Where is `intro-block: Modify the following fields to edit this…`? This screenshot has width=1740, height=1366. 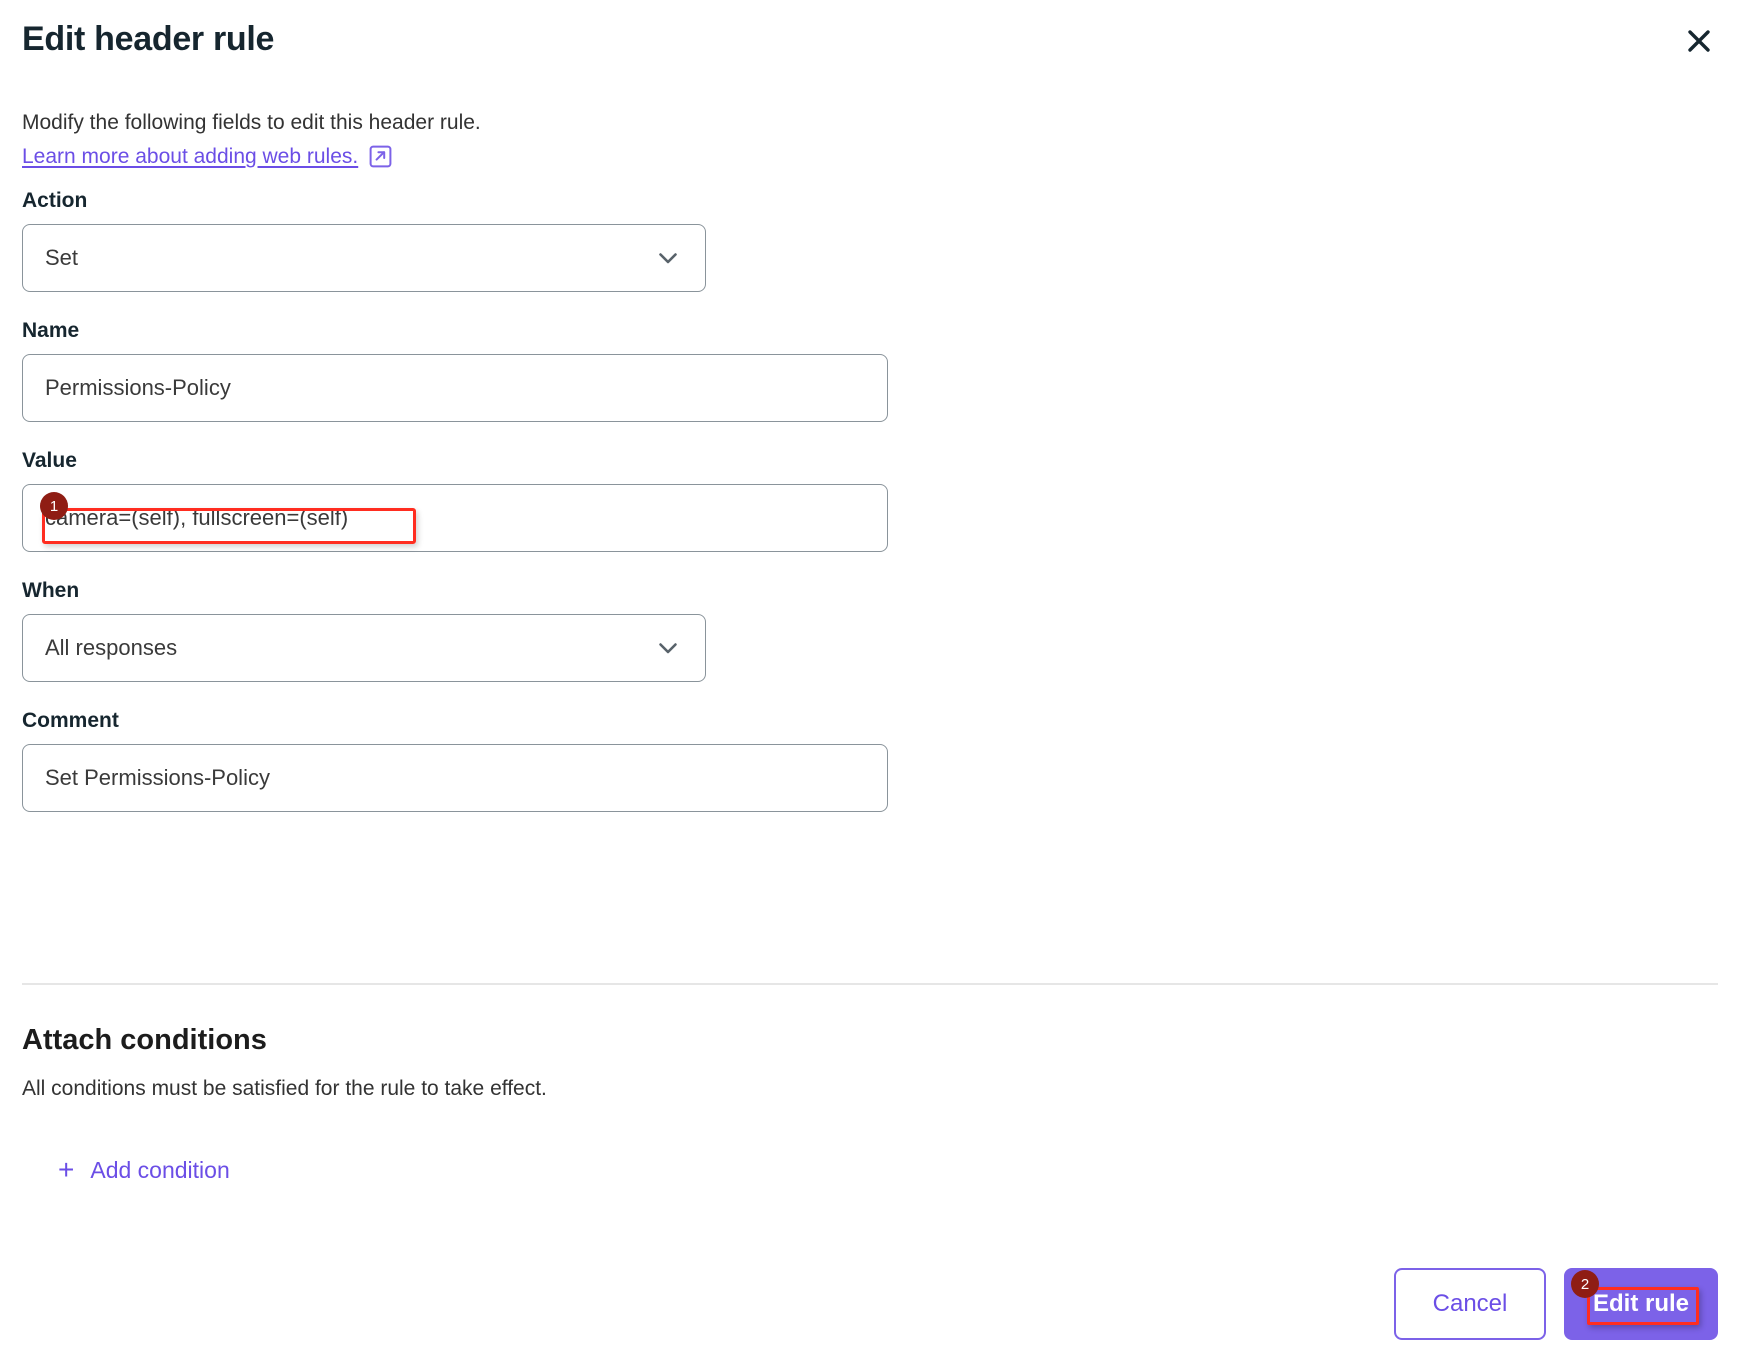
intro-block: Modify the following fields to edit this… is located at coordinates (622, 139).